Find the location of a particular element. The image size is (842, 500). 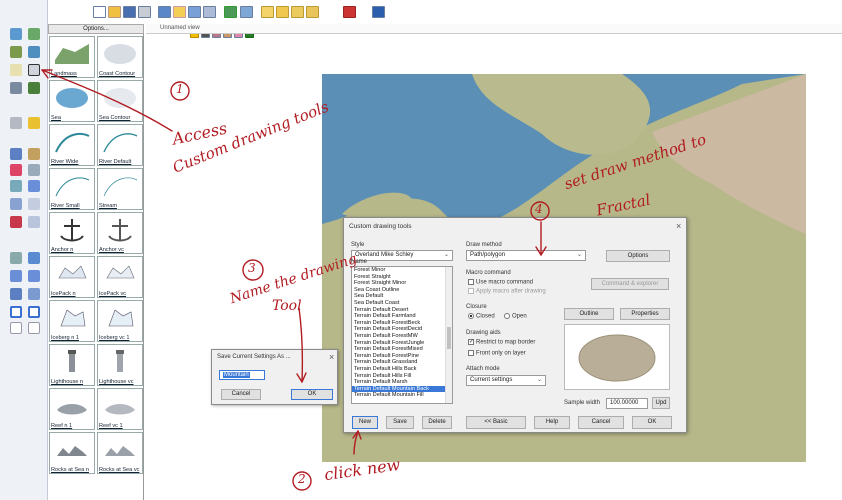

arrow-to-custom-drawing-tools is located at coordinates (107, 100).